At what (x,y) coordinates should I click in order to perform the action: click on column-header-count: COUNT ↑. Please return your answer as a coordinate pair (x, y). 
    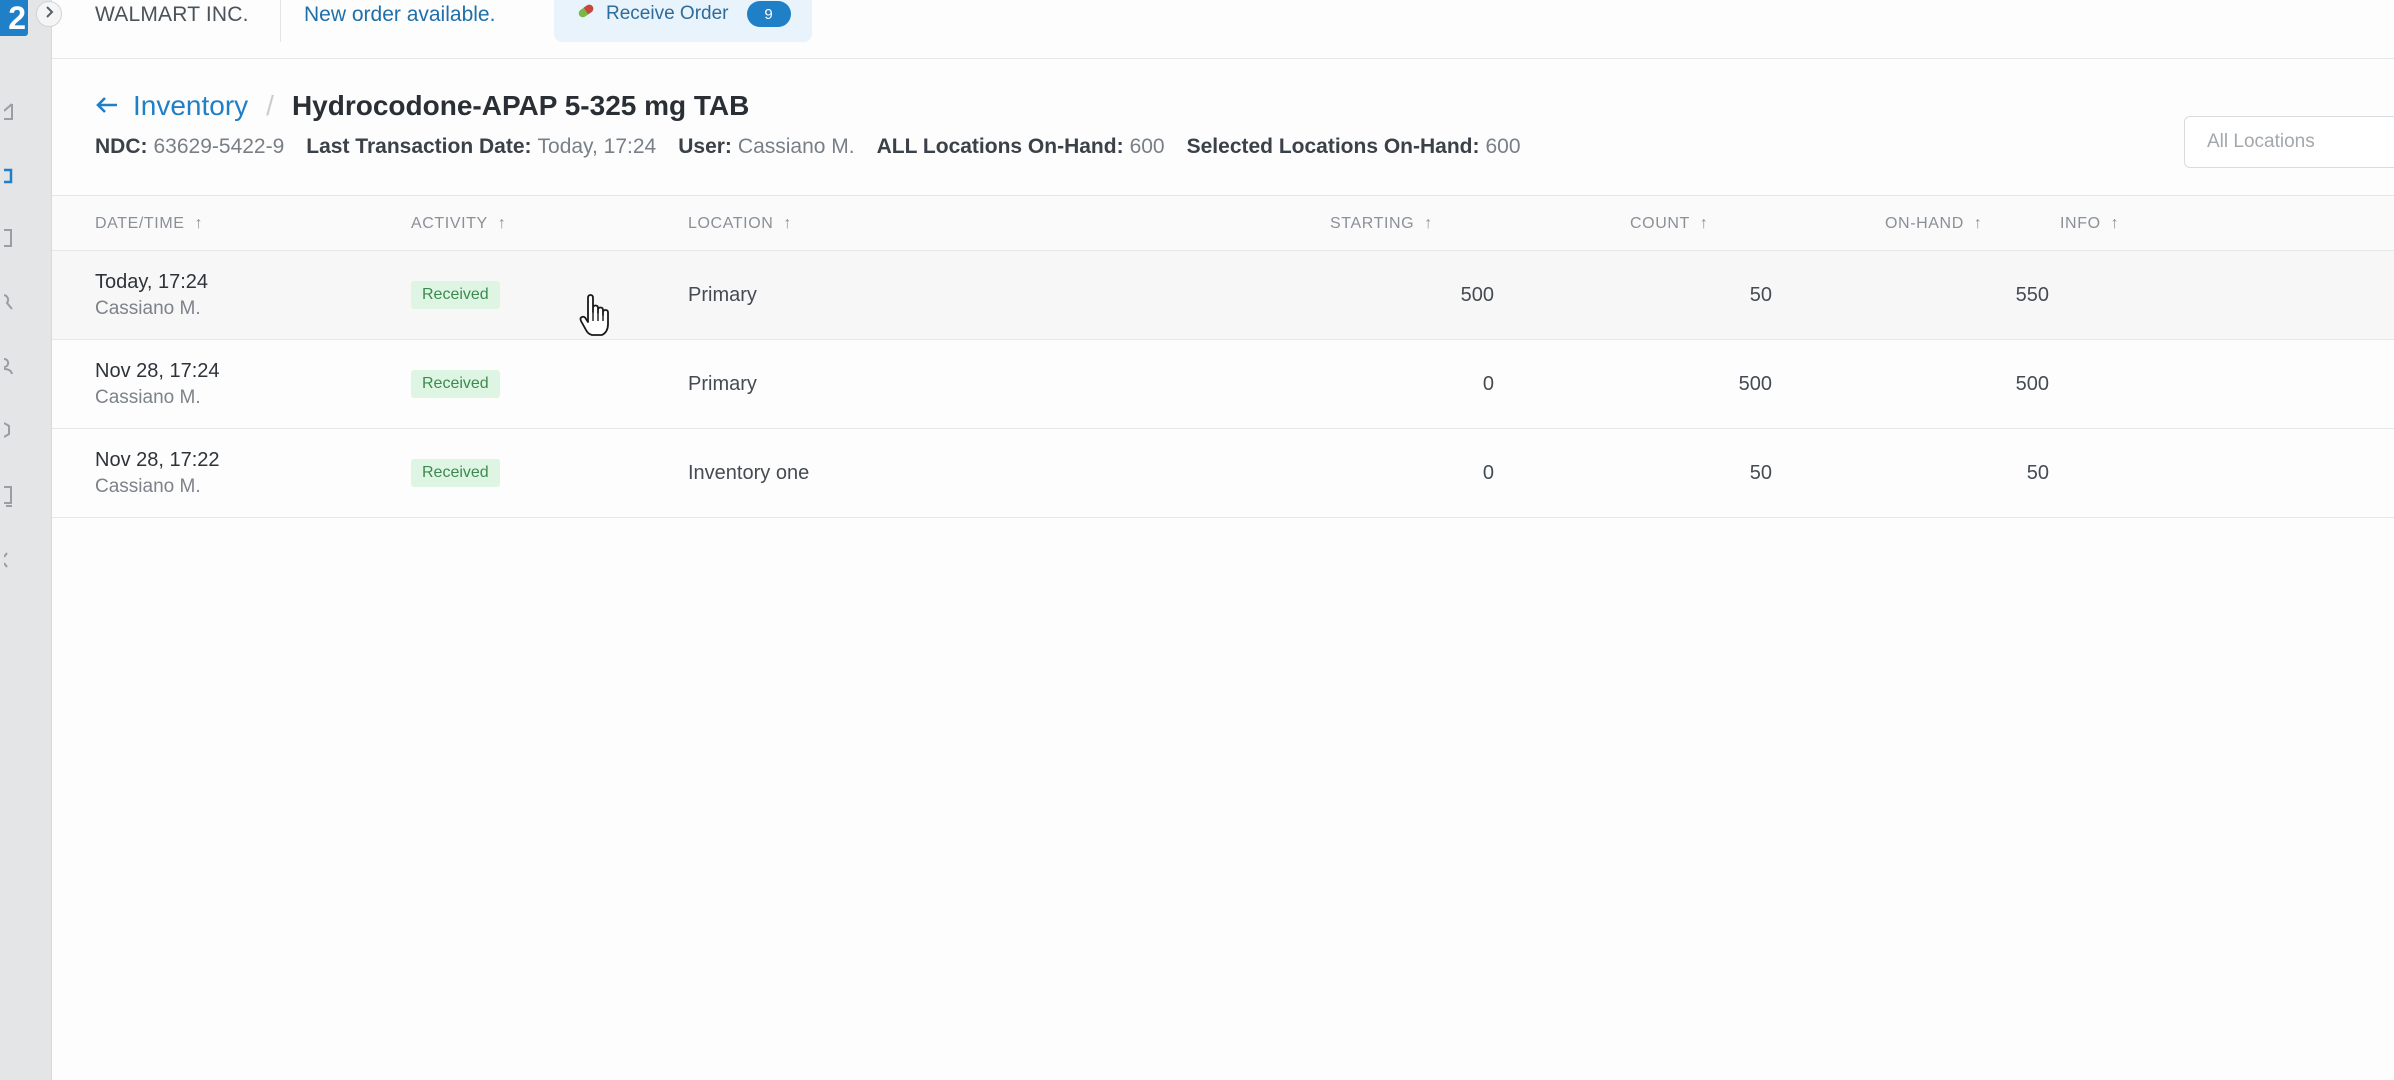
    Looking at the image, I should click on (1669, 224).